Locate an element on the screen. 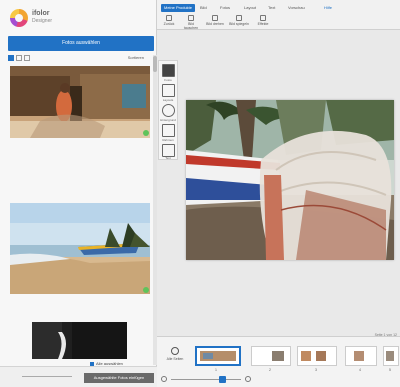 The width and height of the screenshot is (400, 387). library-photo-dark is located at coordinates (79, 340).